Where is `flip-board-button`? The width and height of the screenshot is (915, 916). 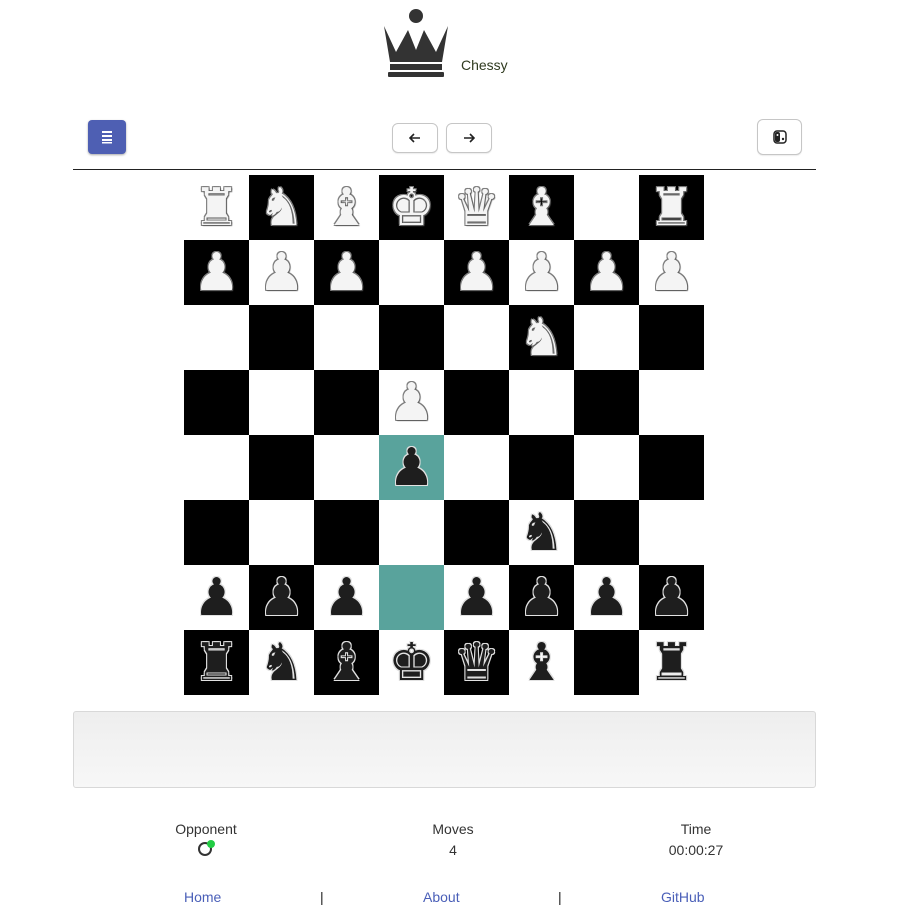 flip-board-button is located at coordinates (779, 137).